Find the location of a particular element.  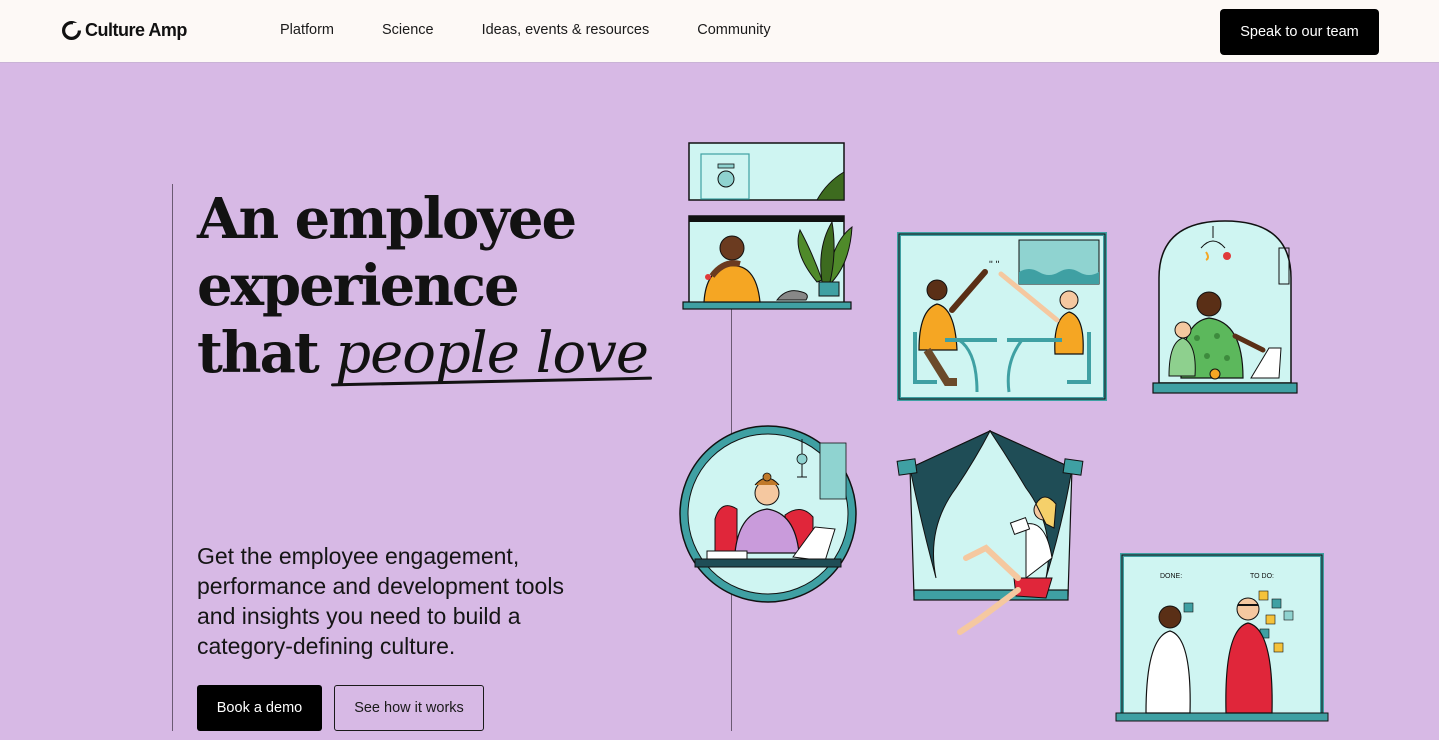

svg-text: ʹʹ ʹʹ is located at coordinates (994, 265).